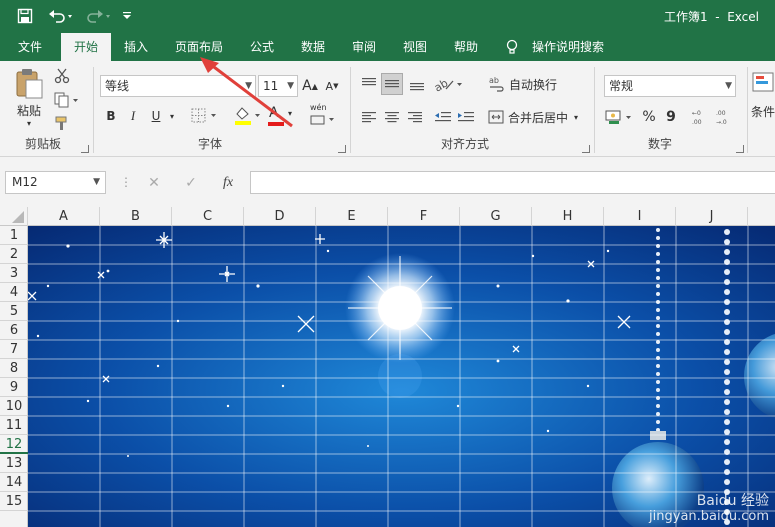 This screenshot has width=775, height=527. Describe the element at coordinates (85, 149) in the screenshot. I see `clipboard-launcher-icon` at that location.